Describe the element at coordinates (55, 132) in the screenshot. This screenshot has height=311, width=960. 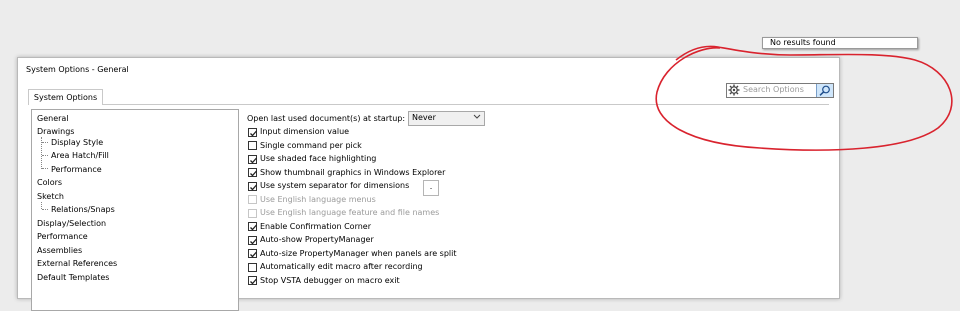
I see `tree-item-drawings: Drawings` at that location.